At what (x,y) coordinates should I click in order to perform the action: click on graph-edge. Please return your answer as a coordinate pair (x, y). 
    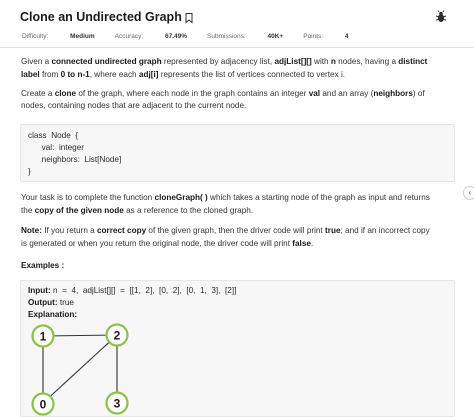
    Looking at the image, I should click on (80, 369).